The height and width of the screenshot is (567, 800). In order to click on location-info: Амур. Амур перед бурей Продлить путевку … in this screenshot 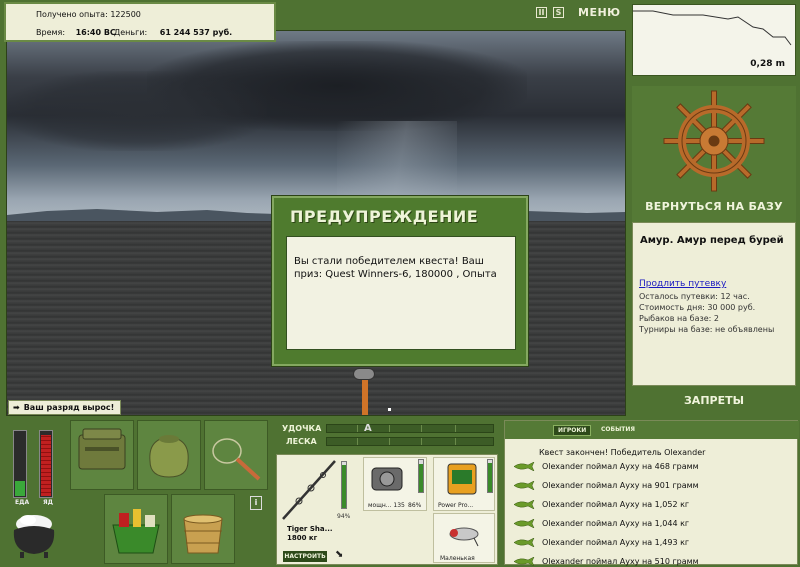, I will do `click(714, 304)`.